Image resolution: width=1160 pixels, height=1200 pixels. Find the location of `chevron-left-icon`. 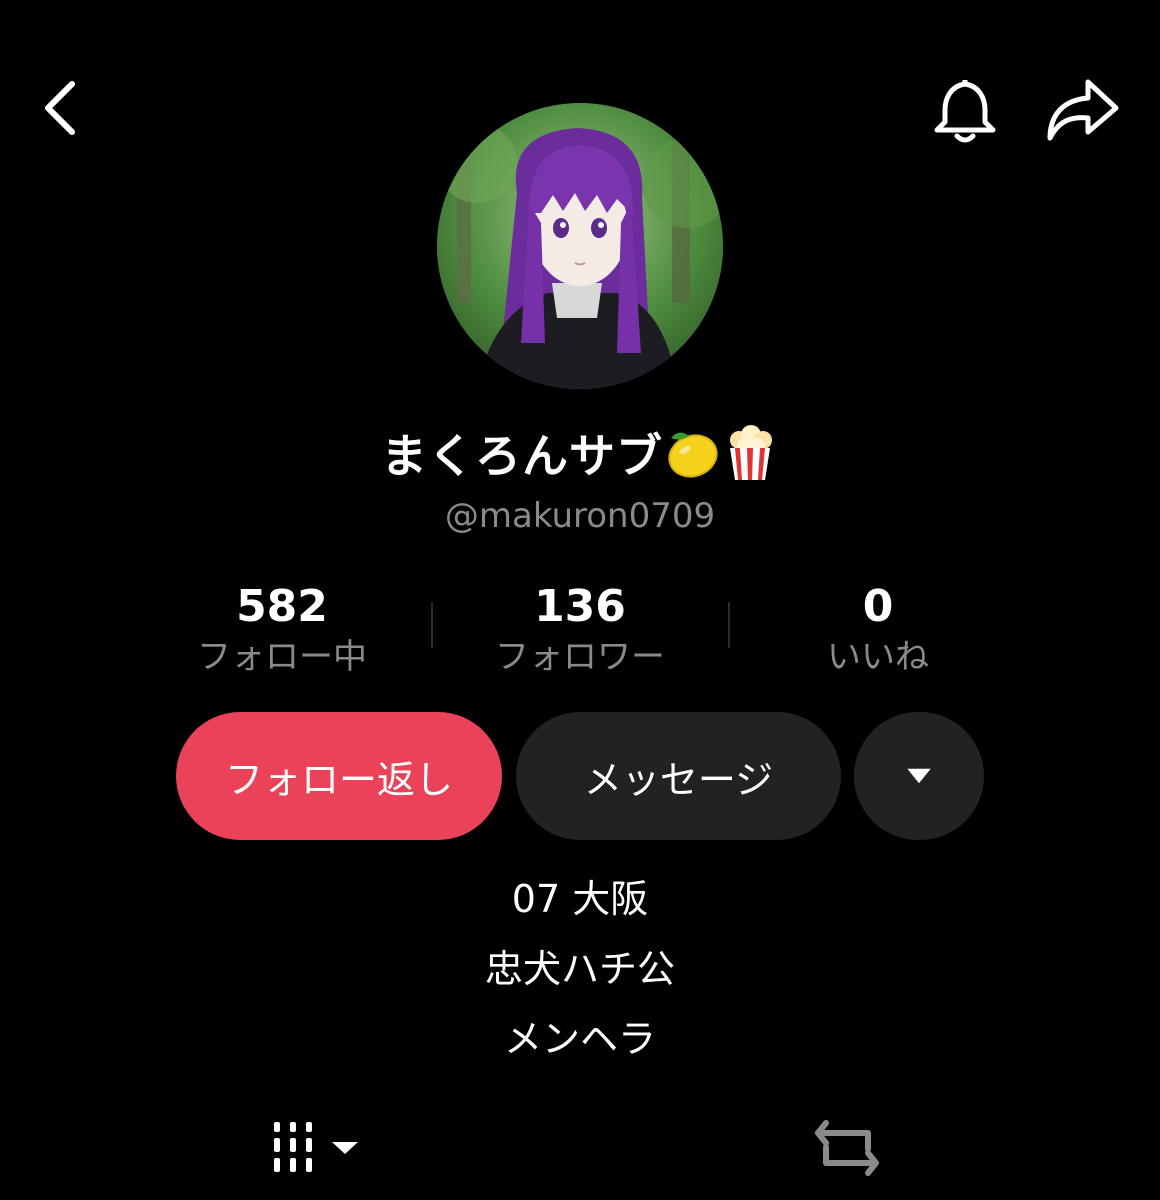

chevron-left-icon is located at coordinates (60, 108).